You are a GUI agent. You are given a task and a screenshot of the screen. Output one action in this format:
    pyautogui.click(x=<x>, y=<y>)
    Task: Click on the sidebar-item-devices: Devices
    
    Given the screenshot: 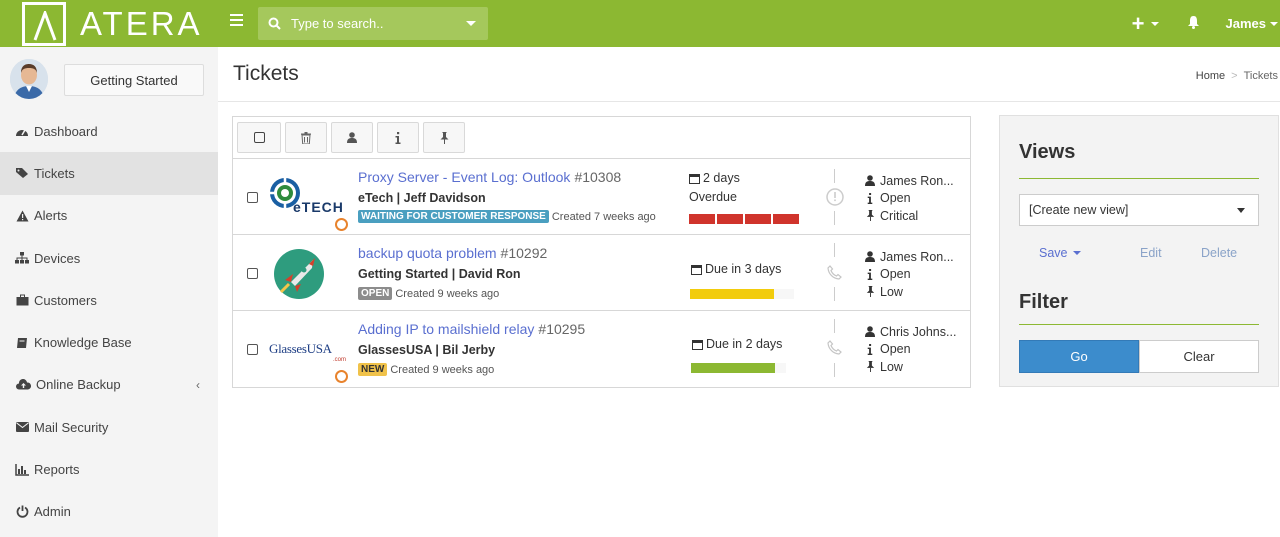 What is the action you would take?
    pyautogui.click(x=109, y=258)
    